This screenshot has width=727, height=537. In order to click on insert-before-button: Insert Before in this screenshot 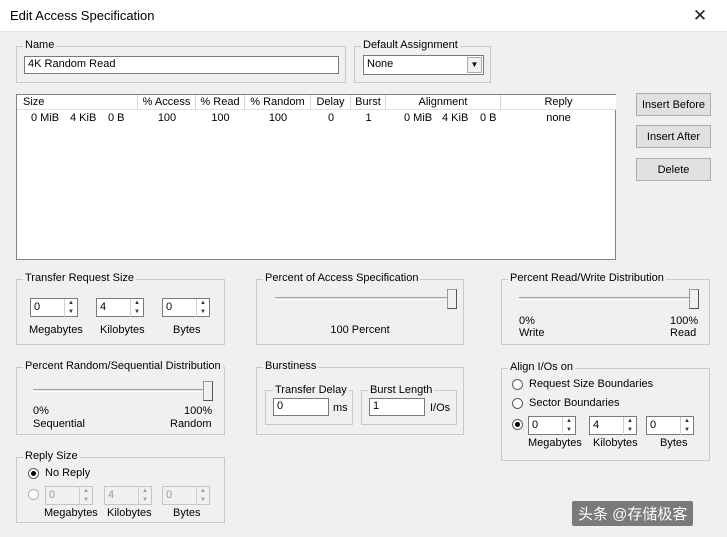, I will do `click(673, 104)`.